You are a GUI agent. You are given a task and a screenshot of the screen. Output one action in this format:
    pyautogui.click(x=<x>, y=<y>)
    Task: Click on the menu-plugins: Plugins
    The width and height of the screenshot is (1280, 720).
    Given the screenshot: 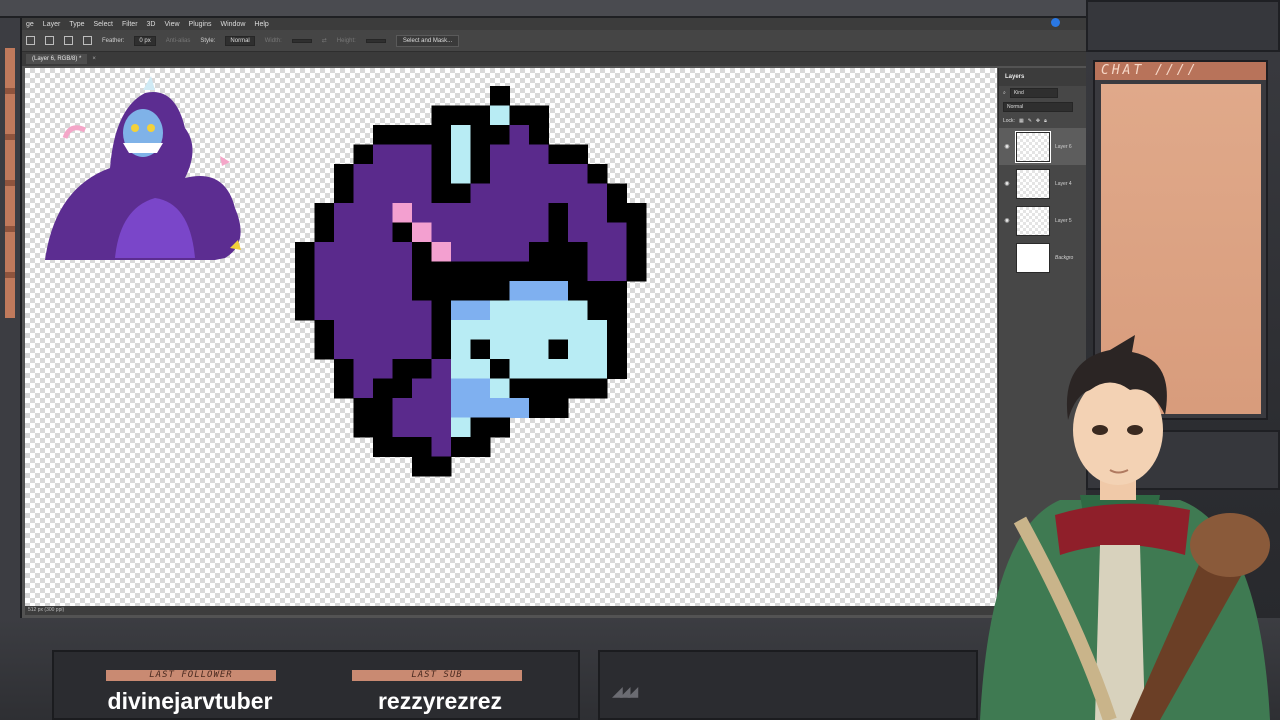 What is the action you would take?
    pyautogui.click(x=200, y=24)
    